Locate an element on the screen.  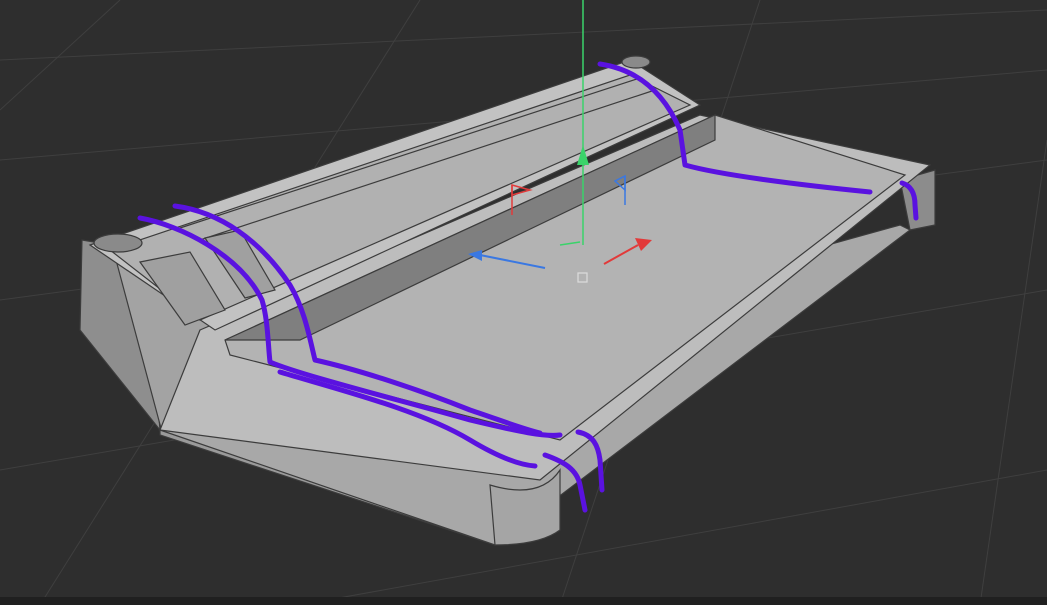
viewport-status-strip is located at coordinates (523, 601).